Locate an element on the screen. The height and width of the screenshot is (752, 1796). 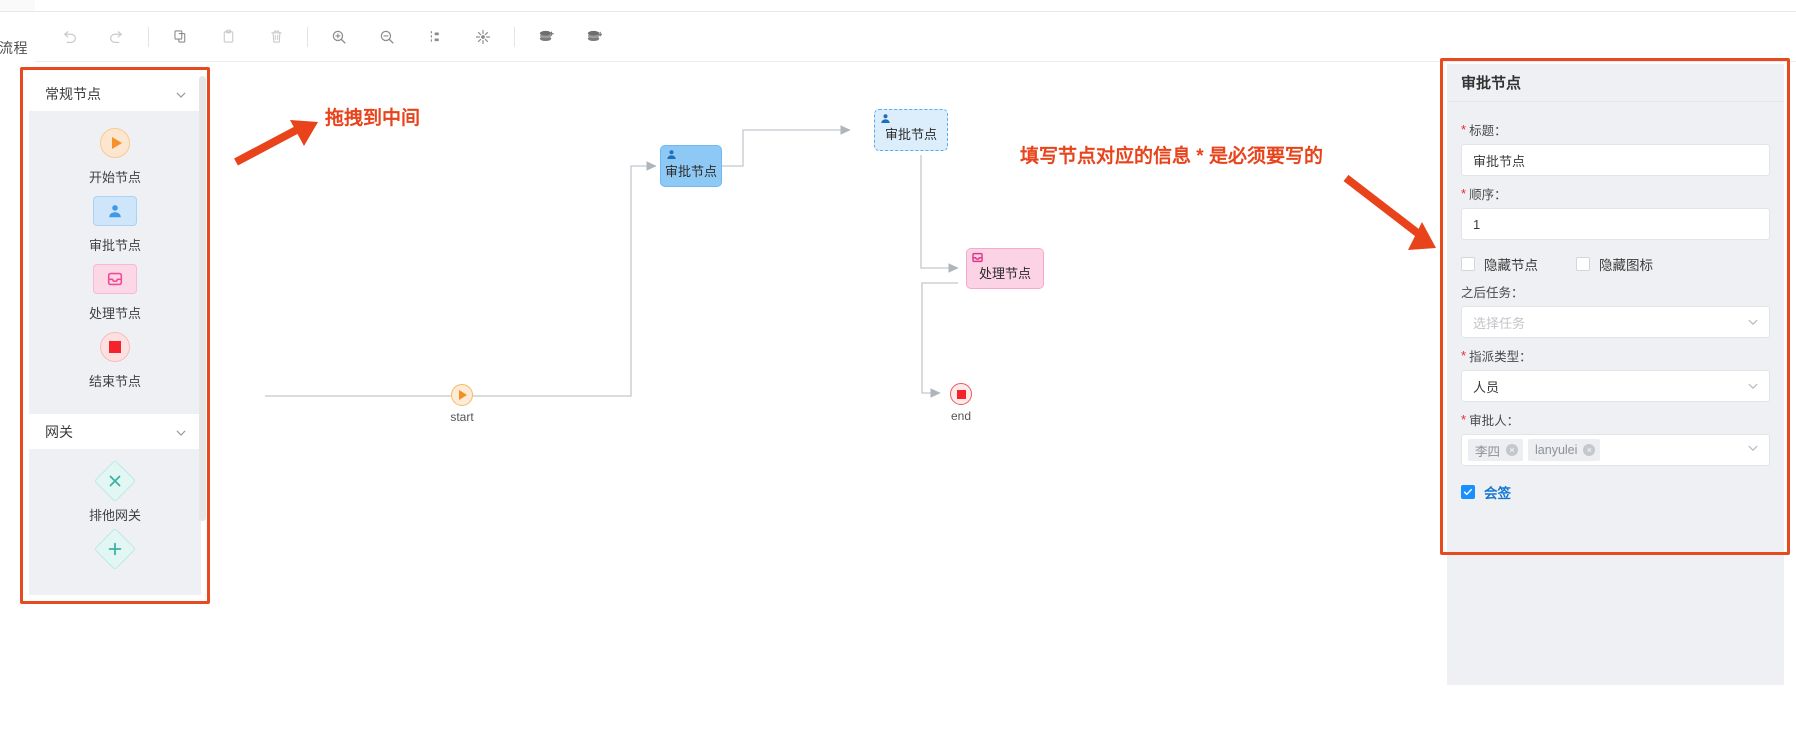
palette-group-body-gateway: 排他网关 is located at coordinates (115, 522).